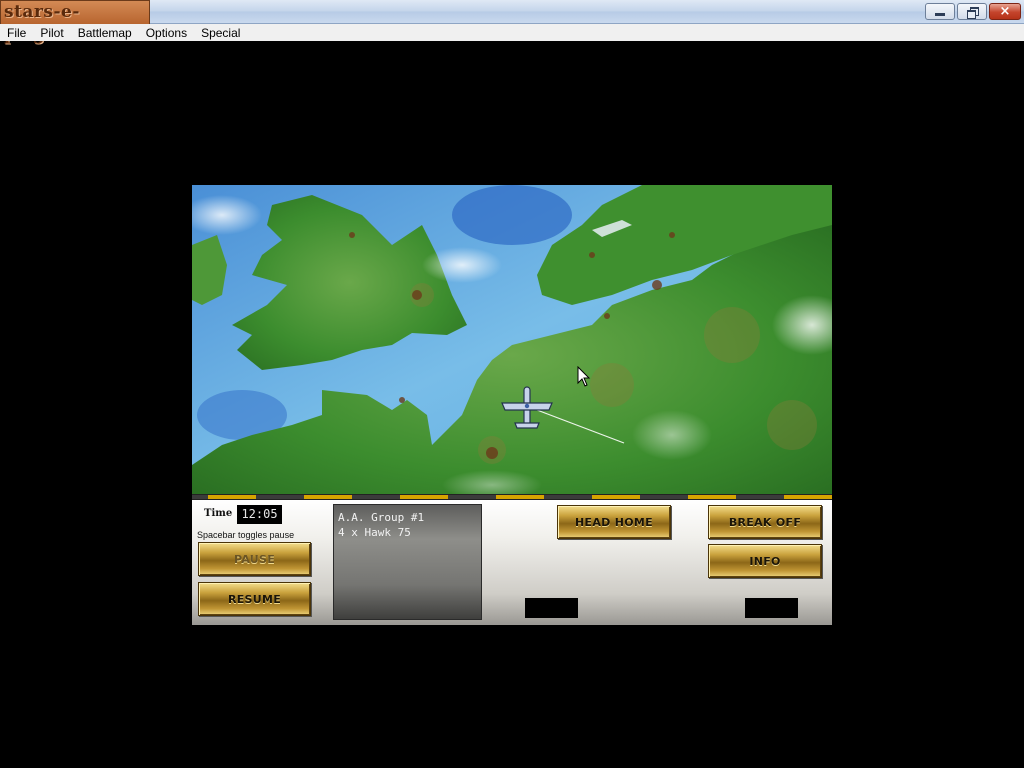  I want to click on unit-info-box: A.A. Group #1 4 x Hawk 75, so click(407, 562).